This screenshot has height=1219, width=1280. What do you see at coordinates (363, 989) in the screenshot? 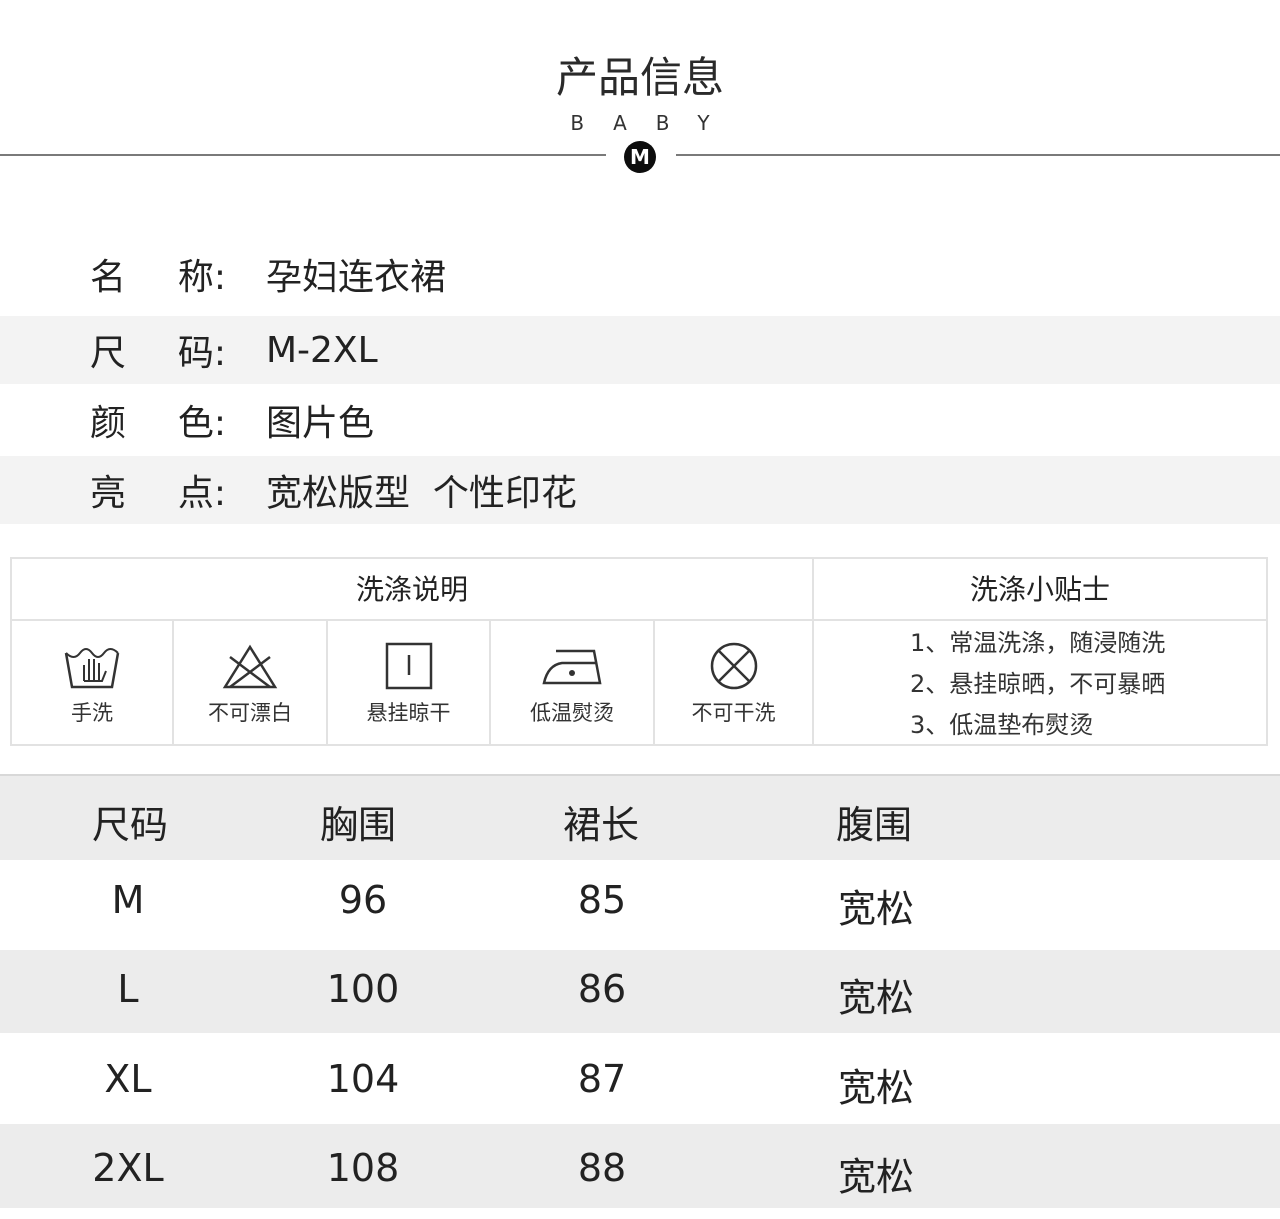
I see `cell-bust: 100` at bounding box center [363, 989].